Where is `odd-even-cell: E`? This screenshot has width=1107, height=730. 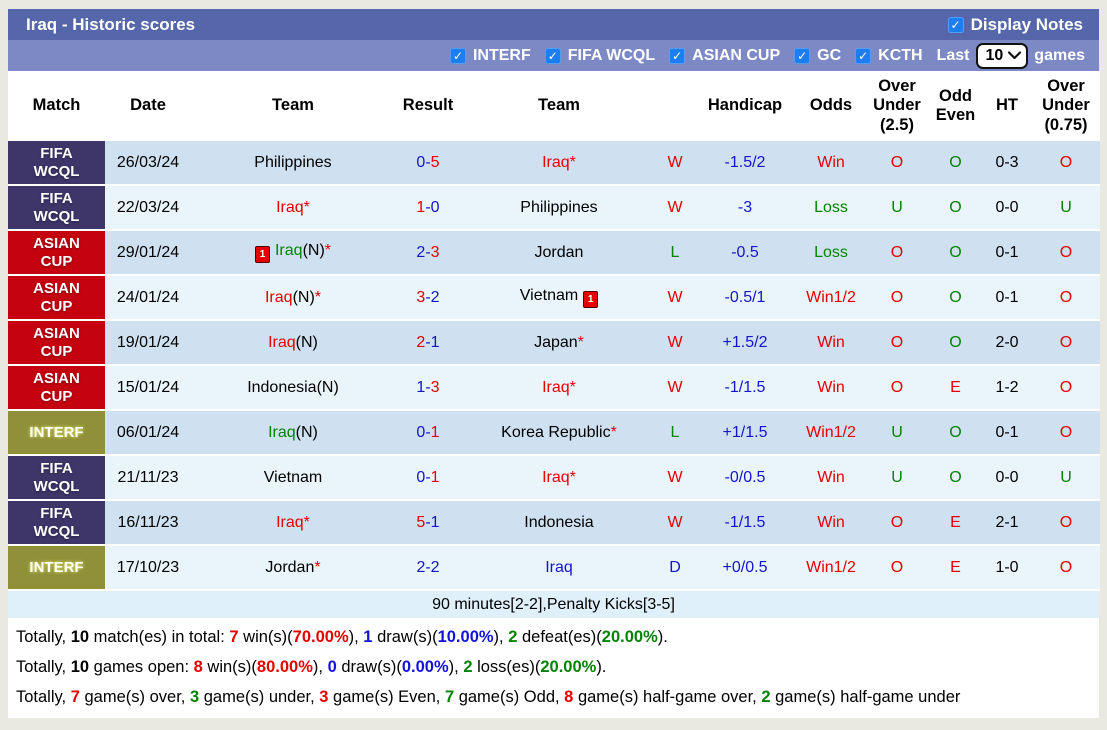
odd-even-cell: E is located at coordinates (955, 568).